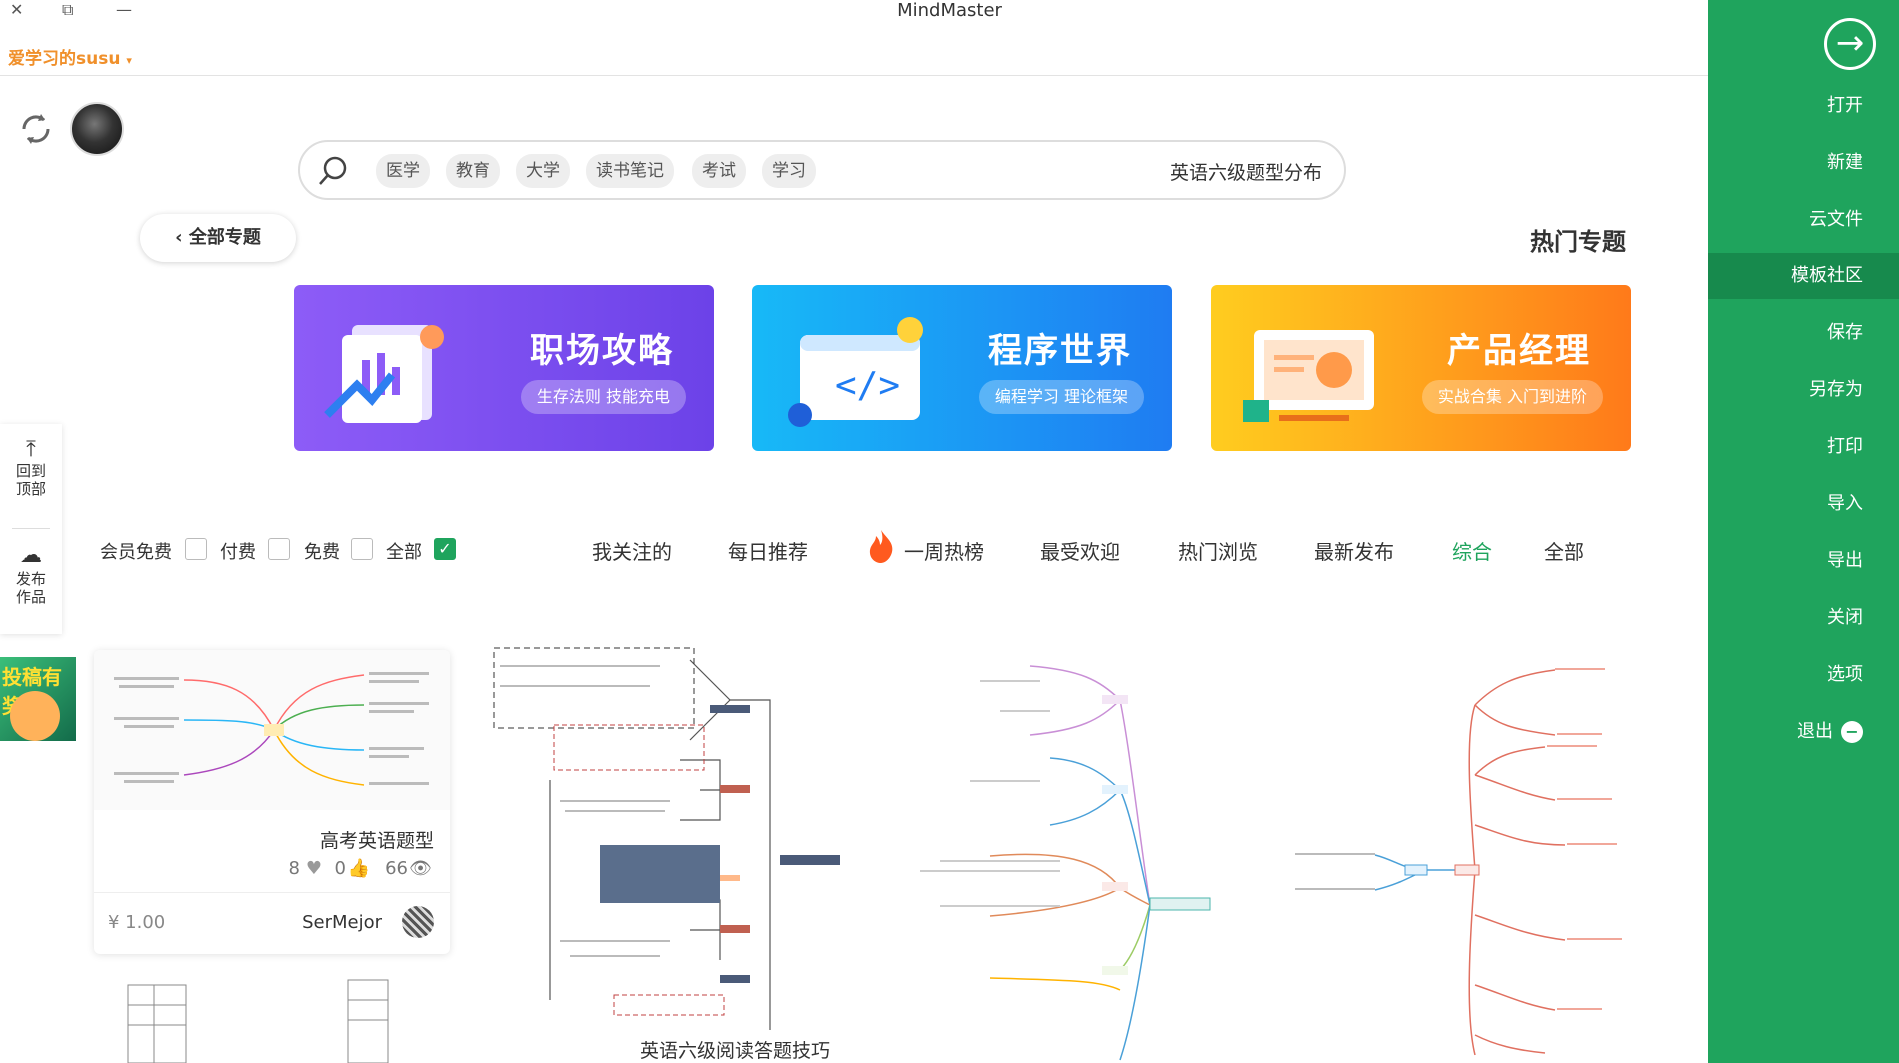  Describe the element at coordinates (949, 10) in the screenshot. I see `window-title: MindMaster` at that location.